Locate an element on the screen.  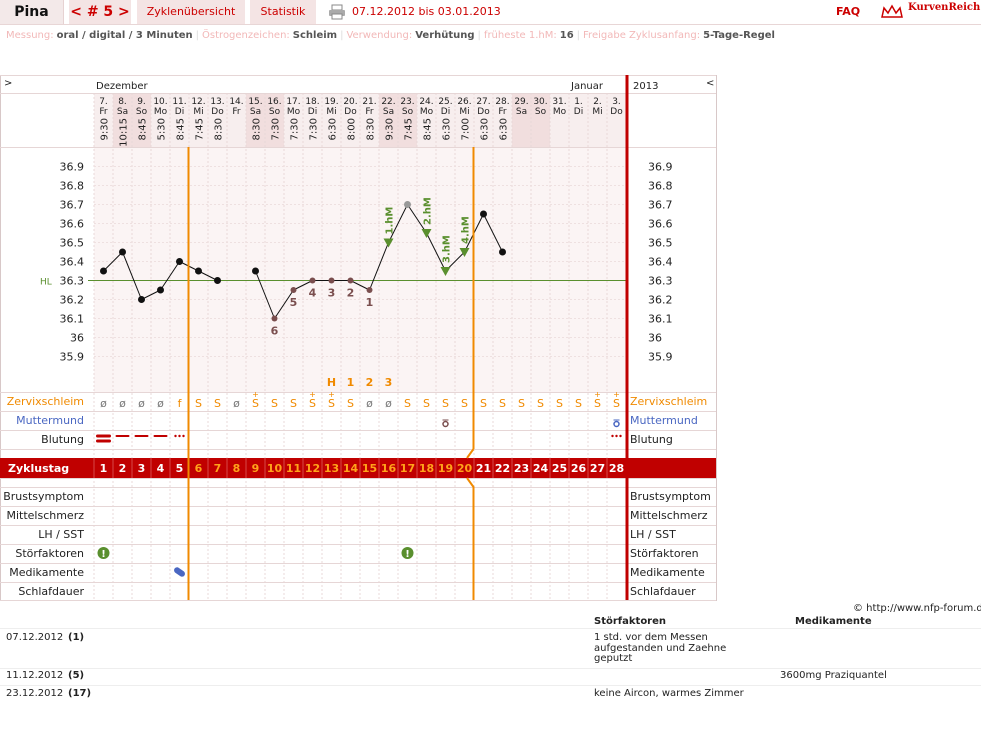
copyright: © http://www.nfp-forum.de is located at coordinates (917, 608).